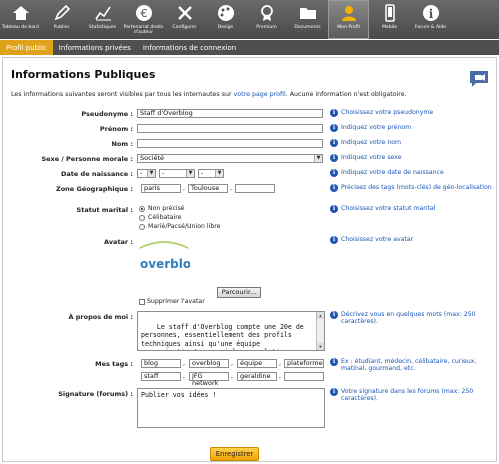 The height and width of the screenshot is (464, 499). What do you see at coordinates (389, 27) in the screenshot?
I see `toolbar-label: Mobile` at bounding box center [389, 27].